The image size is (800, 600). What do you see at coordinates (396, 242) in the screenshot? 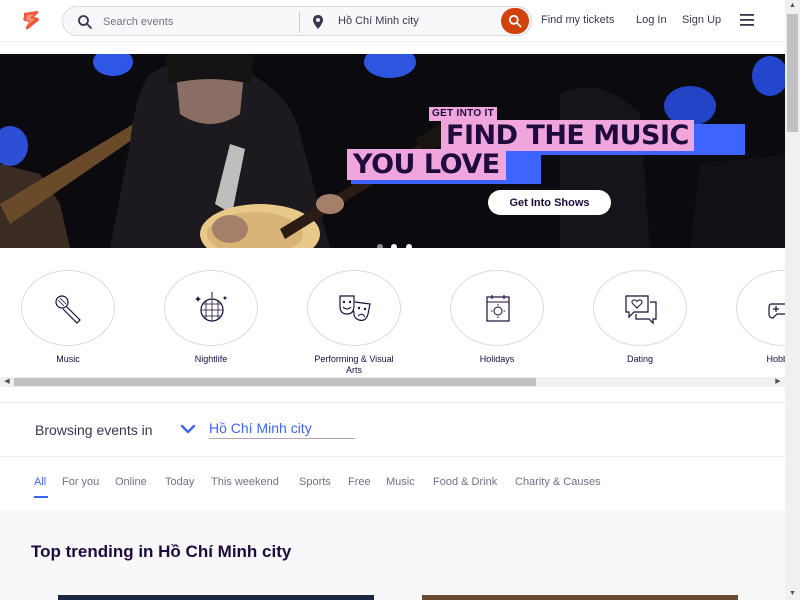
I see `carousel-dots` at bounding box center [396, 242].